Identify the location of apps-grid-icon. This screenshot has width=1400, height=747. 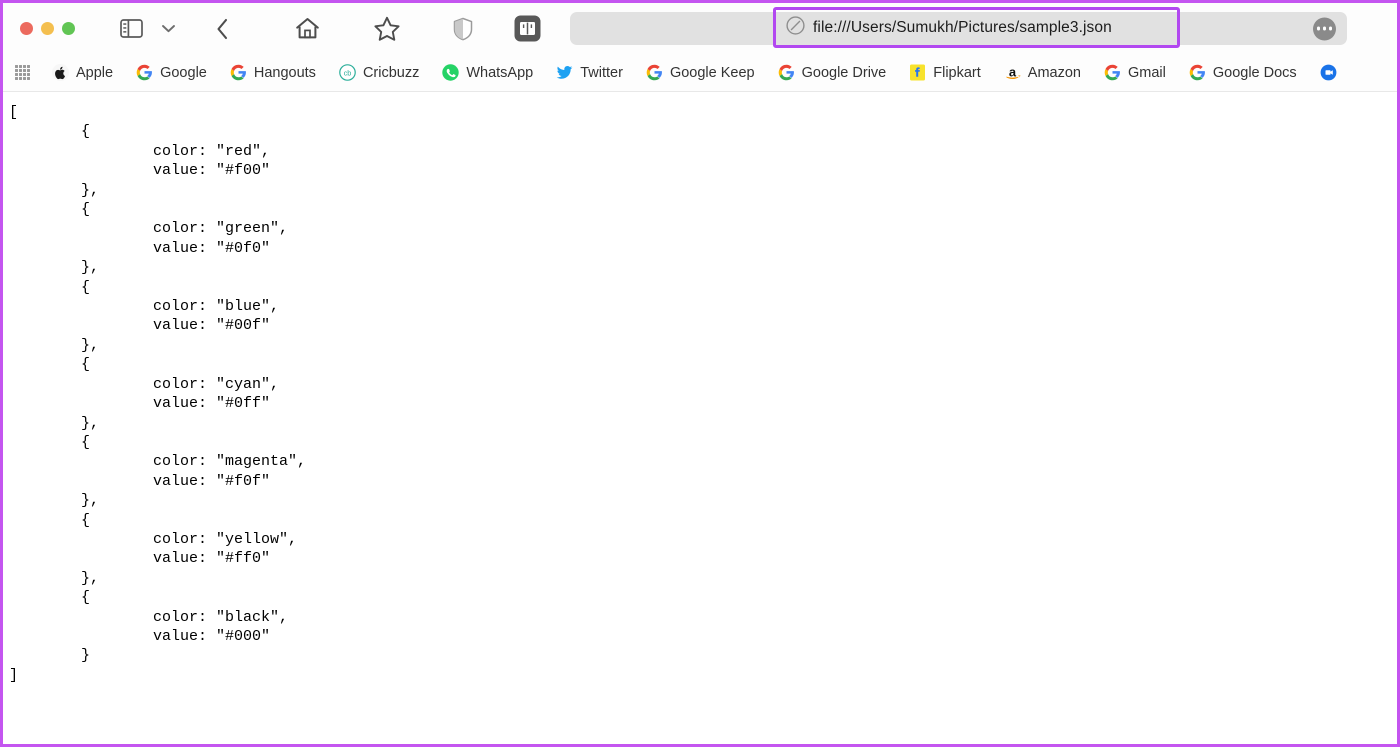
(22, 72).